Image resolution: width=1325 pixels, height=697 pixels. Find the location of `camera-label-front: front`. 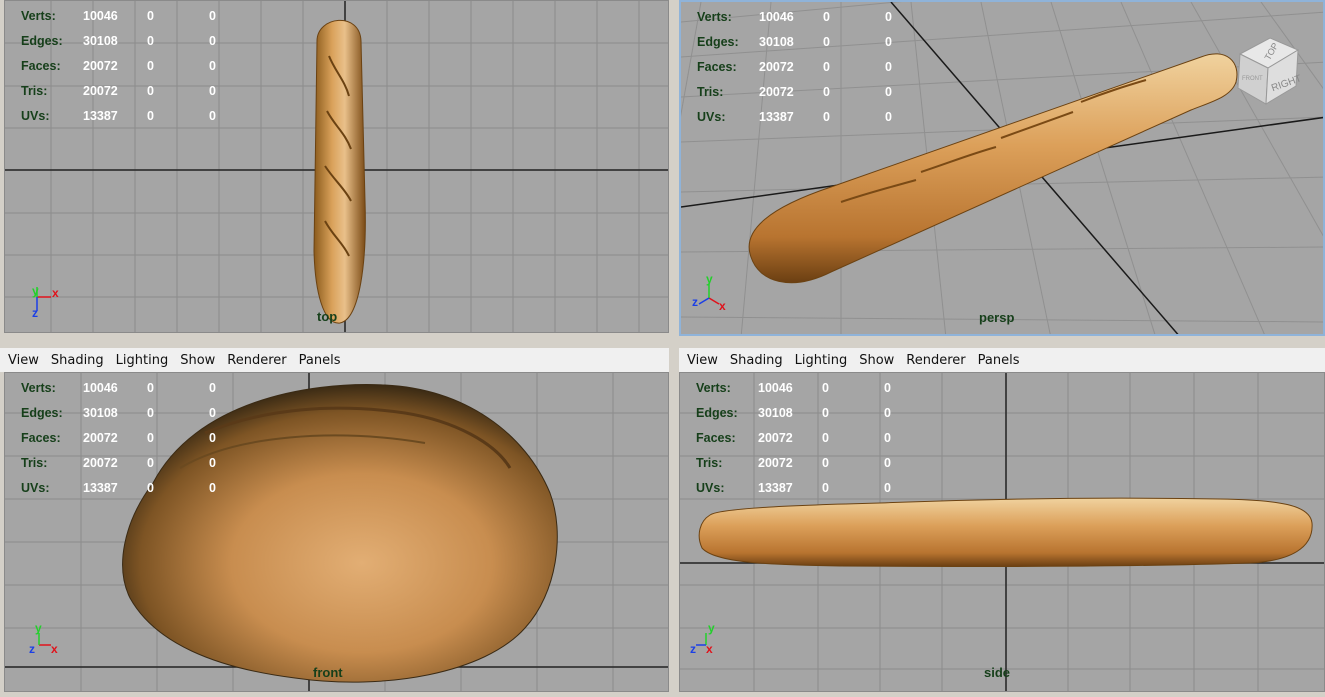

camera-label-front: front is located at coordinates (328, 672).